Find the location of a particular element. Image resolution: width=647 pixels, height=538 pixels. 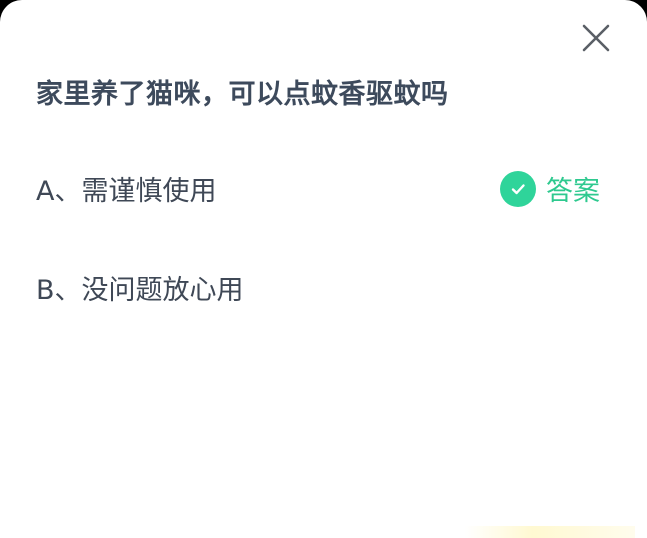

option-b: B、没问题放心用 is located at coordinates (140, 287).